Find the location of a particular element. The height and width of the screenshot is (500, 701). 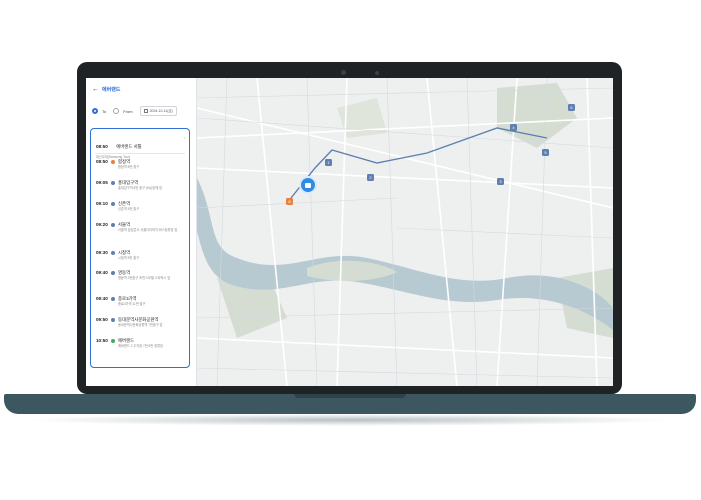

radio-from is located at coordinates (116, 111).